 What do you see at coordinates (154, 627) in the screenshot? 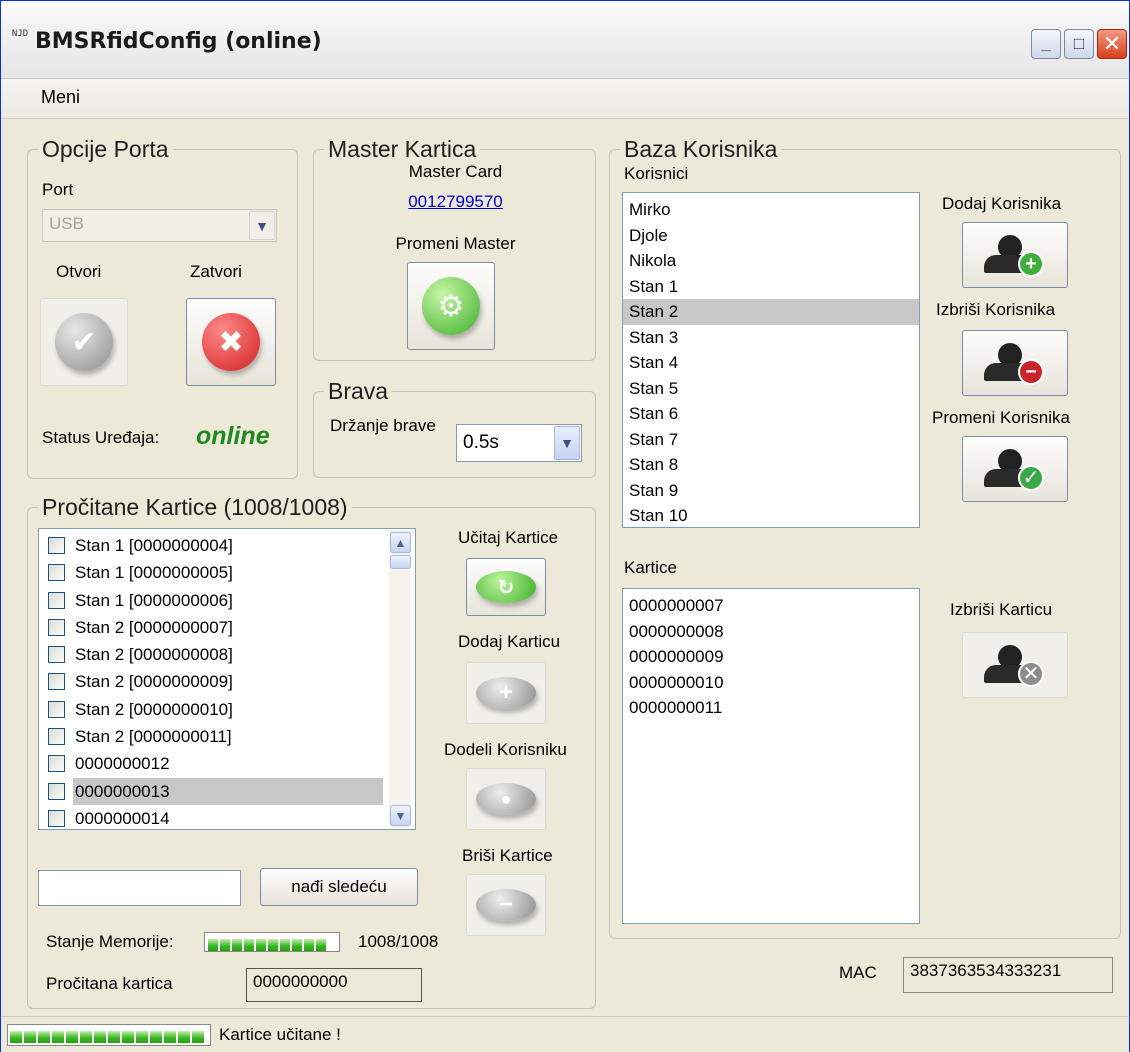
I see `list-item-label: Stan 2 [0000000007]` at bounding box center [154, 627].